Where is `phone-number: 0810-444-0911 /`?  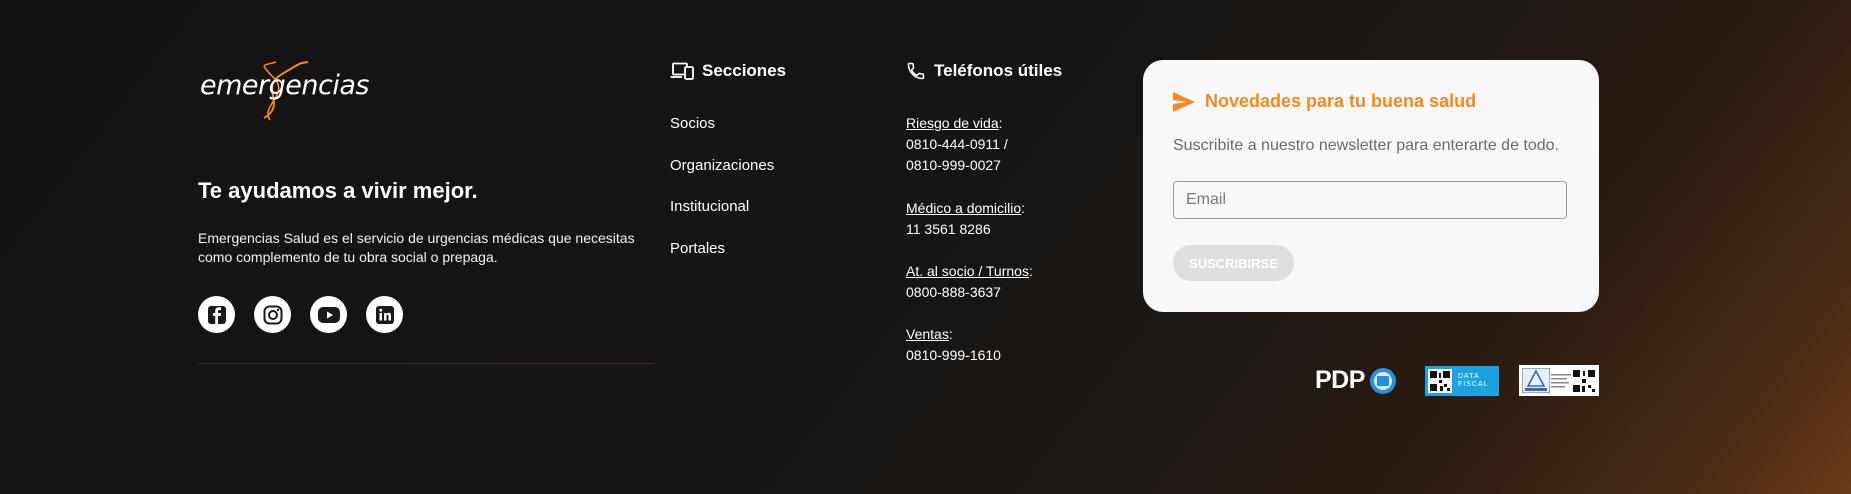
phone-number: 0810-444-0911 / is located at coordinates (957, 144).